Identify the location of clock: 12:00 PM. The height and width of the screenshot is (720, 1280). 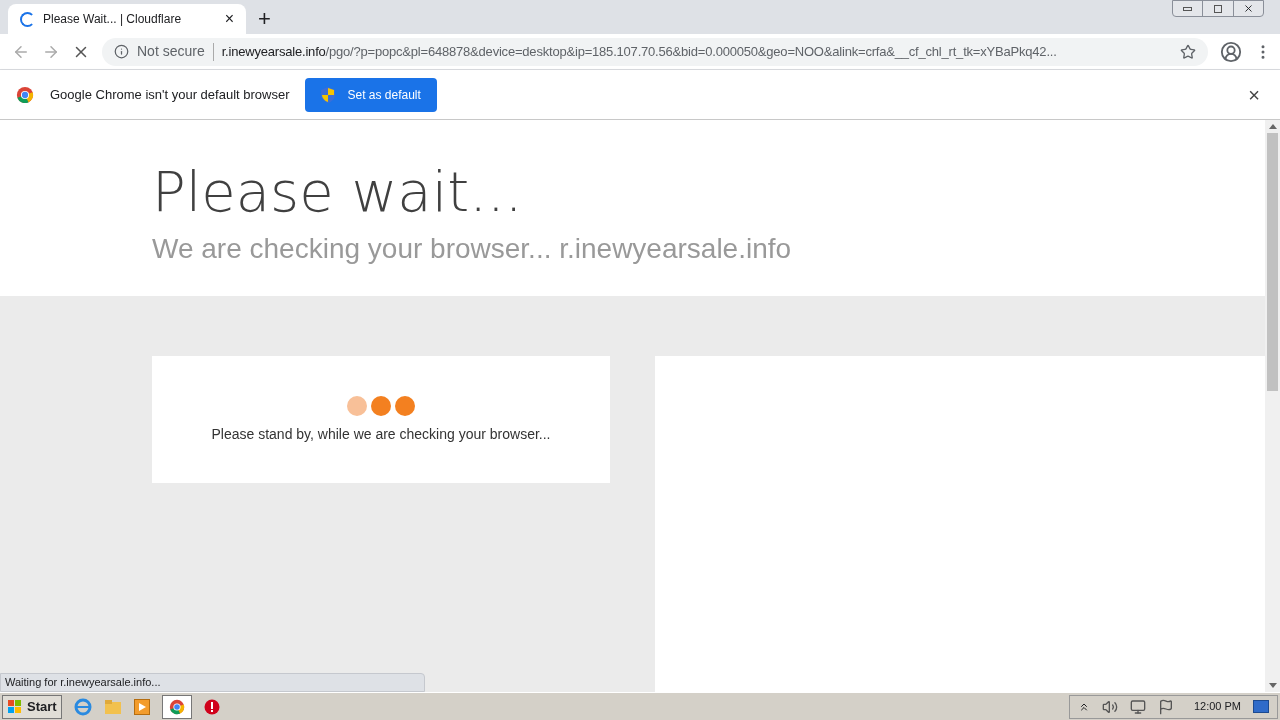
(1217, 707).